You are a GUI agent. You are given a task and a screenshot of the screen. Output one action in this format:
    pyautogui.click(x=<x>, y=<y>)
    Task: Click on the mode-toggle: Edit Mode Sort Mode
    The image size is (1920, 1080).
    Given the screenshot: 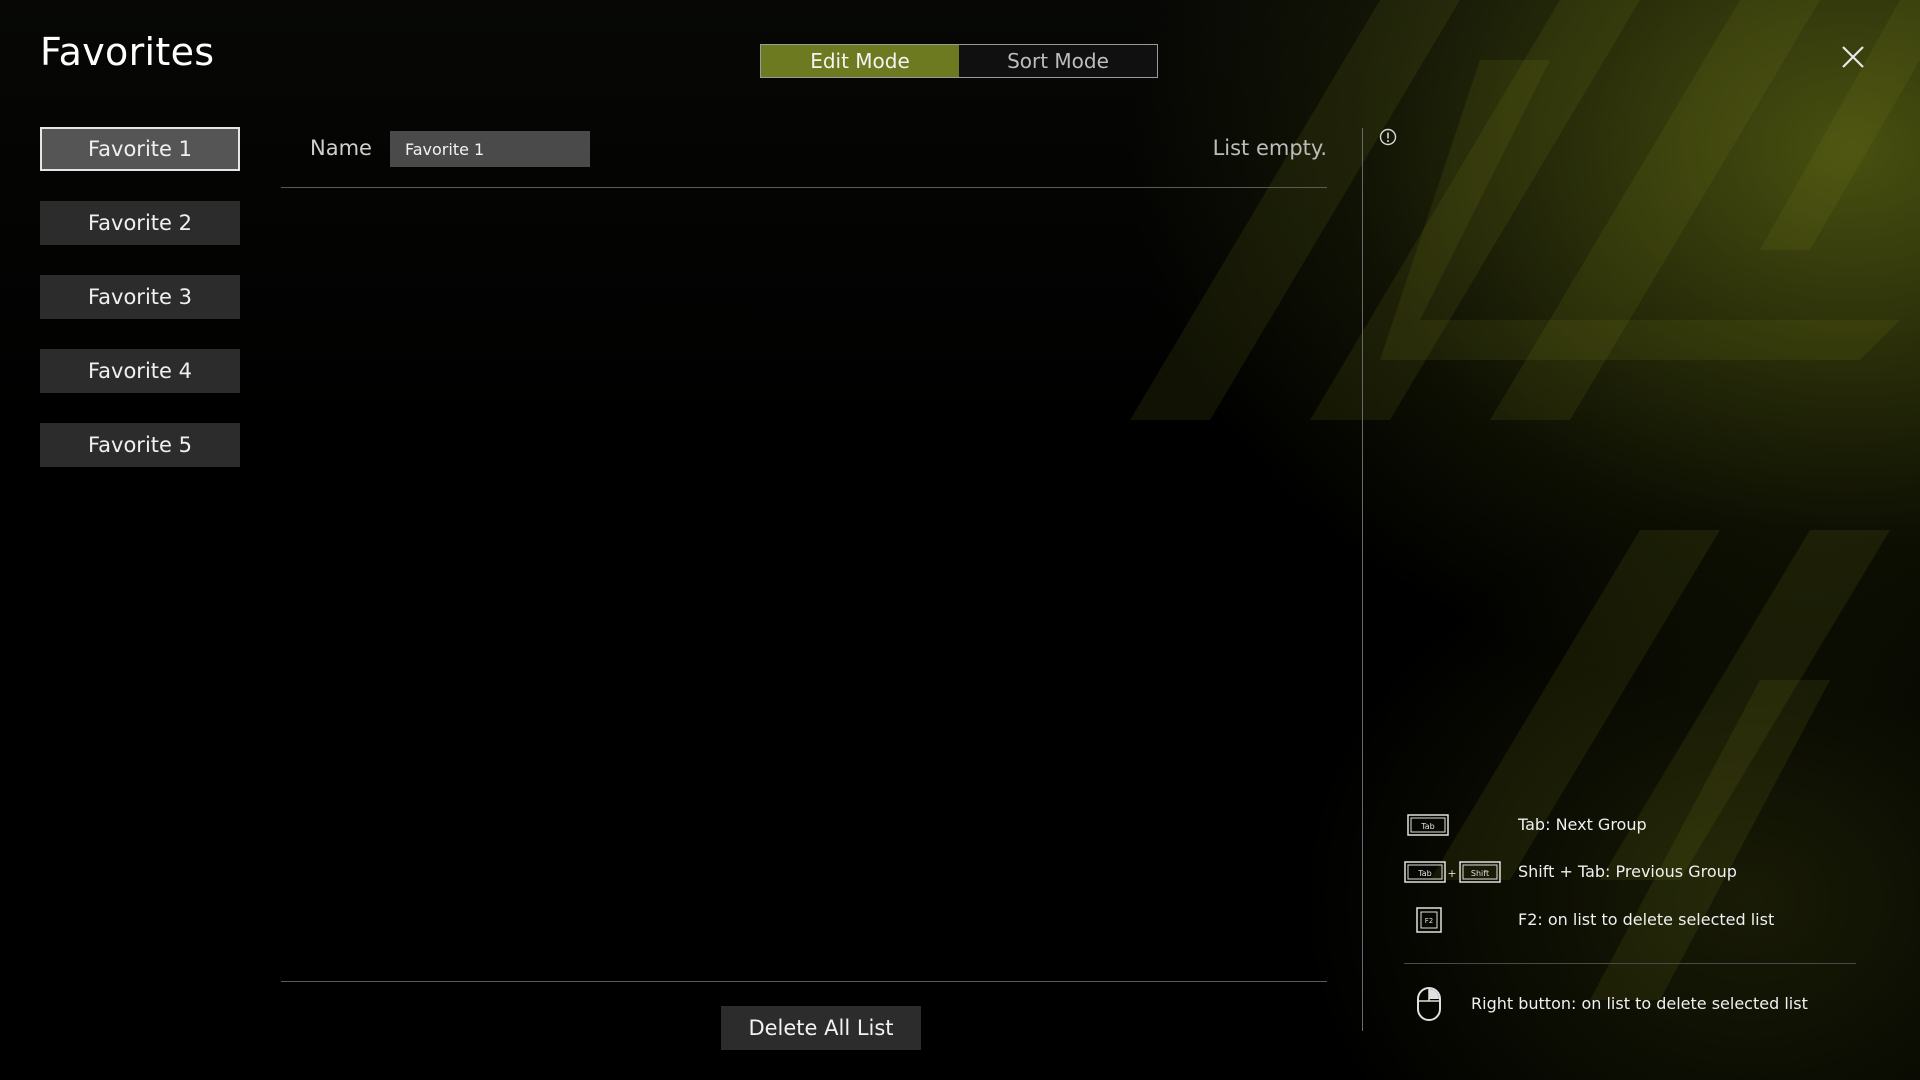 What is the action you would take?
    pyautogui.click(x=959, y=61)
    